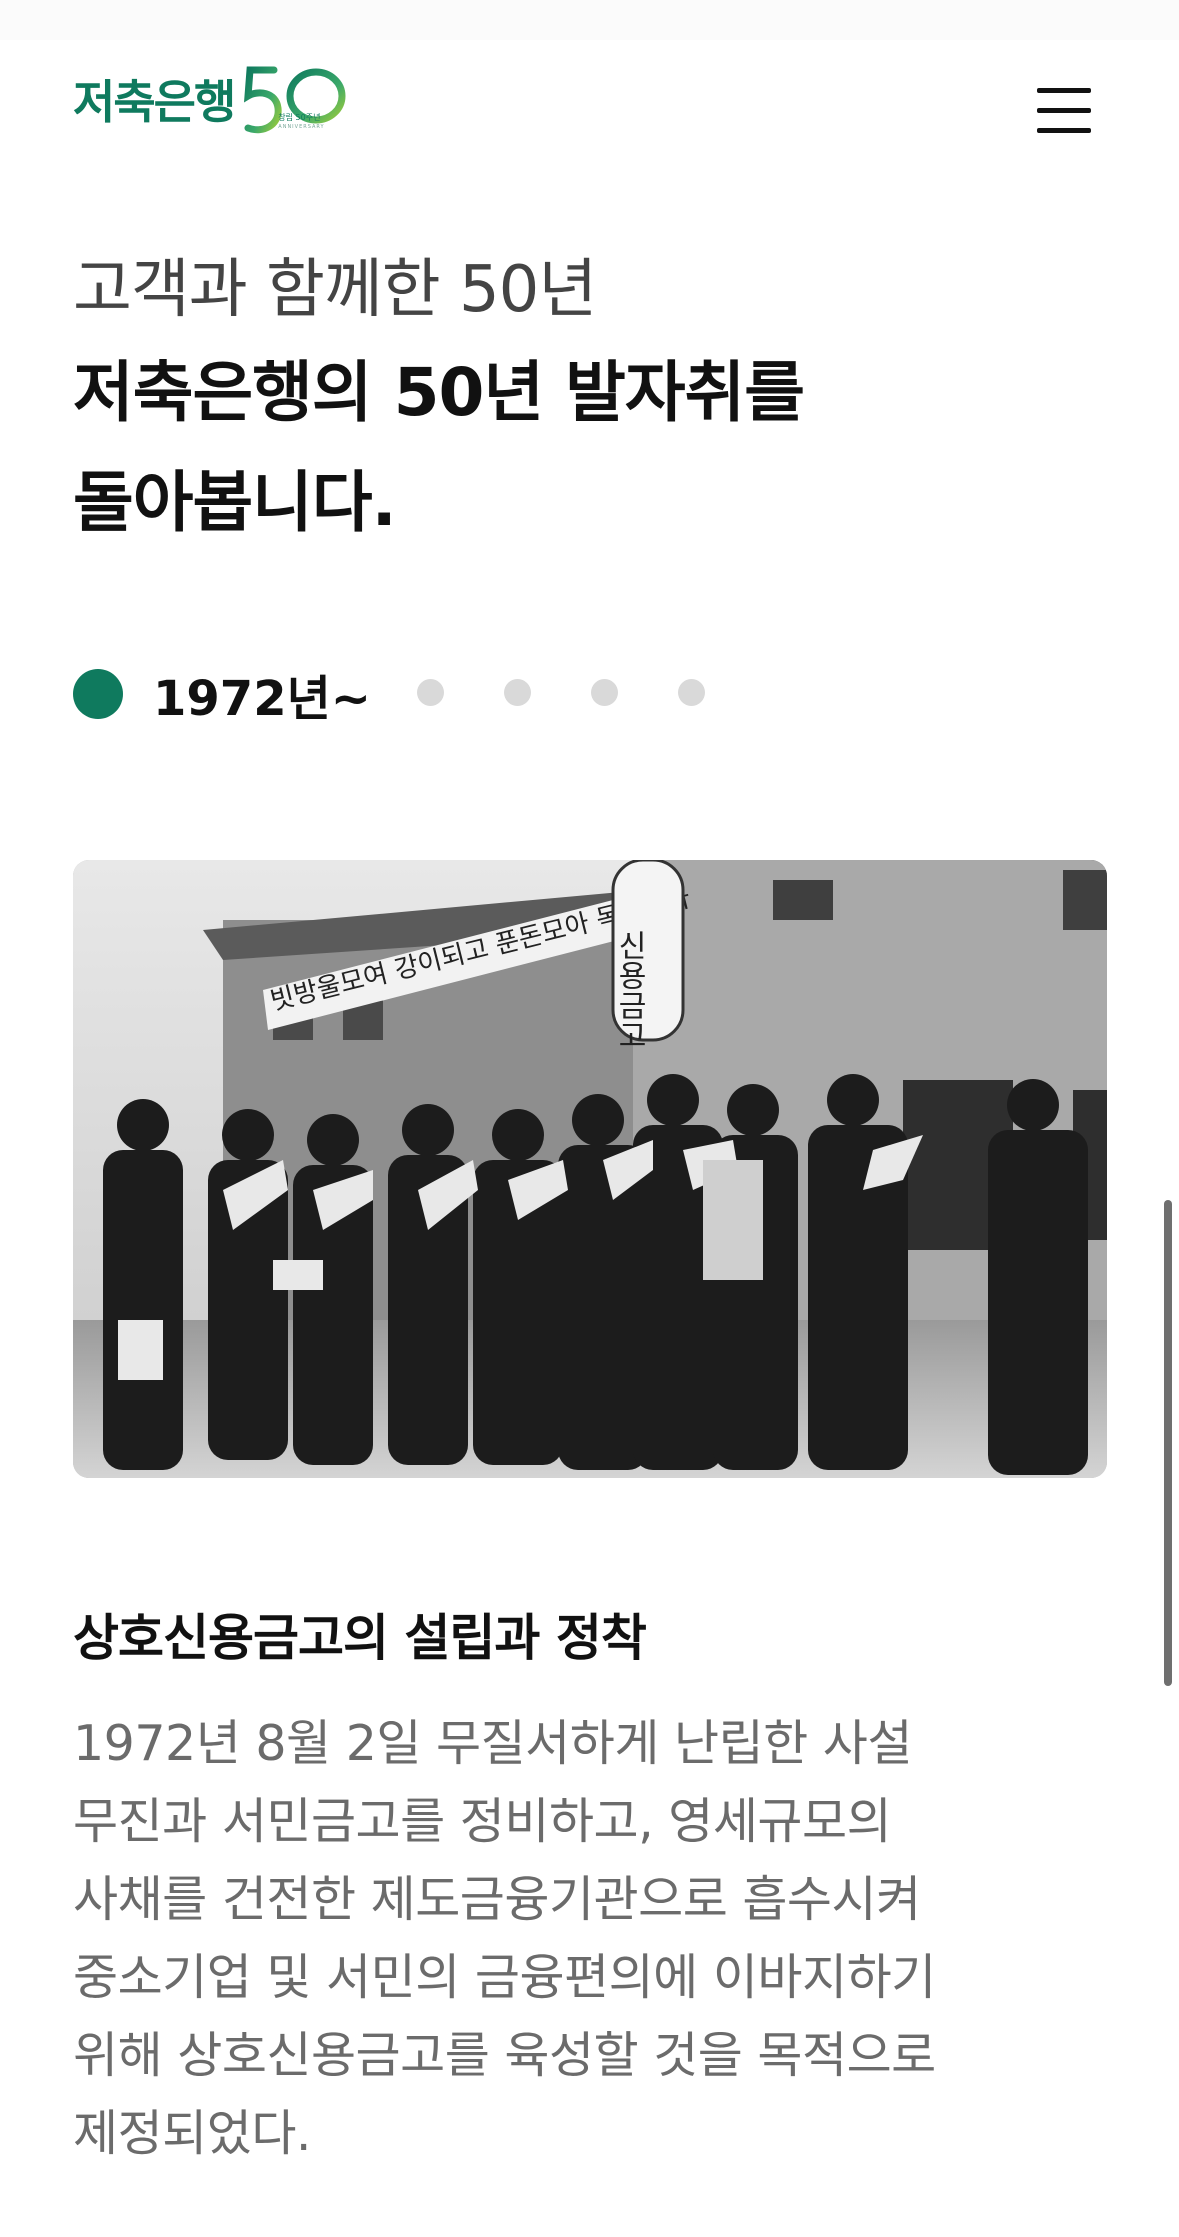 This screenshot has width=1179, height=2237. Describe the element at coordinates (504, 1977) in the screenshot. I see `section-body-line: 중소기업 및 서민의 금융편의에 이바지하기` at that location.